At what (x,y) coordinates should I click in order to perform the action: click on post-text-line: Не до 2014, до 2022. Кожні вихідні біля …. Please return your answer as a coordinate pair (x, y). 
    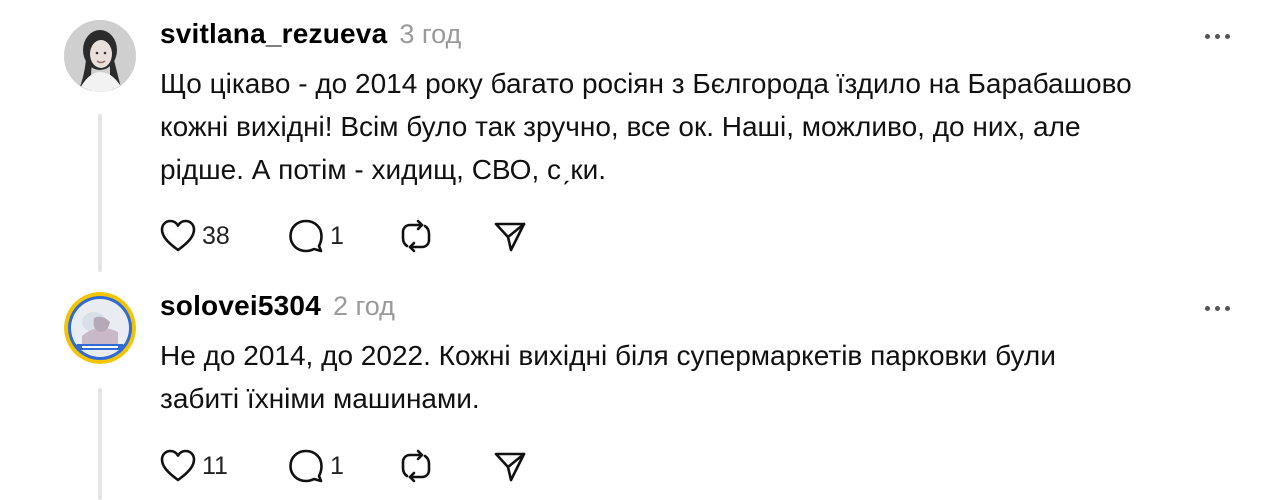
    Looking at the image, I should click on (608, 355).